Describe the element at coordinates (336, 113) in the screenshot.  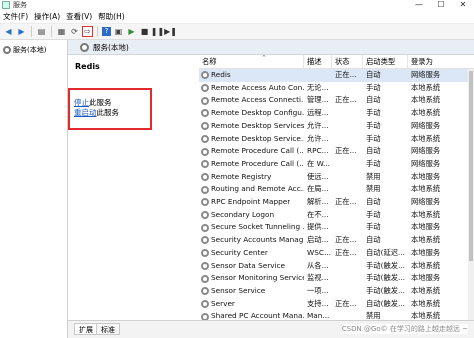
I see `table-row: Remote Desktop Configu... 远程... 手动 本地系统` at that location.